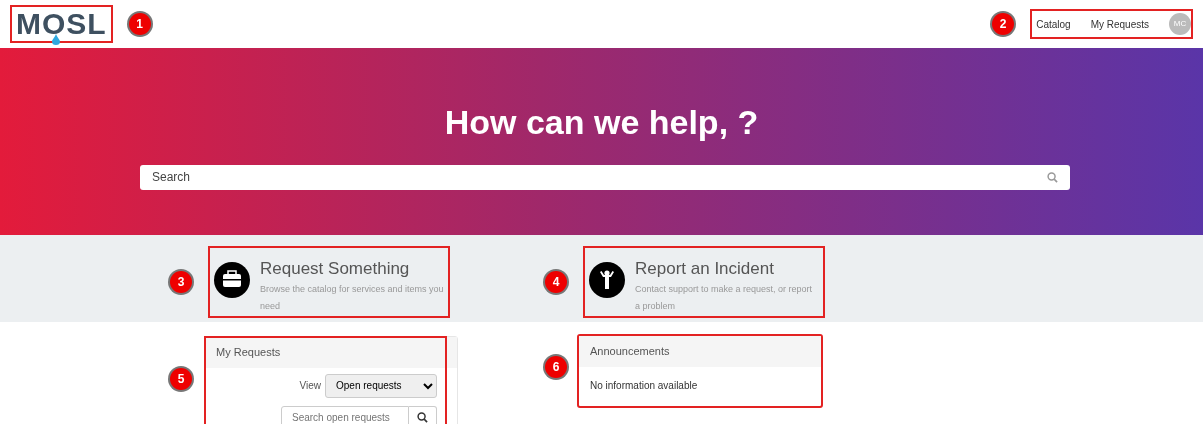 This screenshot has height=424, width=1203. Describe the element at coordinates (1003, 24) in the screenshot. I see `callout-marker: 2` at that location.